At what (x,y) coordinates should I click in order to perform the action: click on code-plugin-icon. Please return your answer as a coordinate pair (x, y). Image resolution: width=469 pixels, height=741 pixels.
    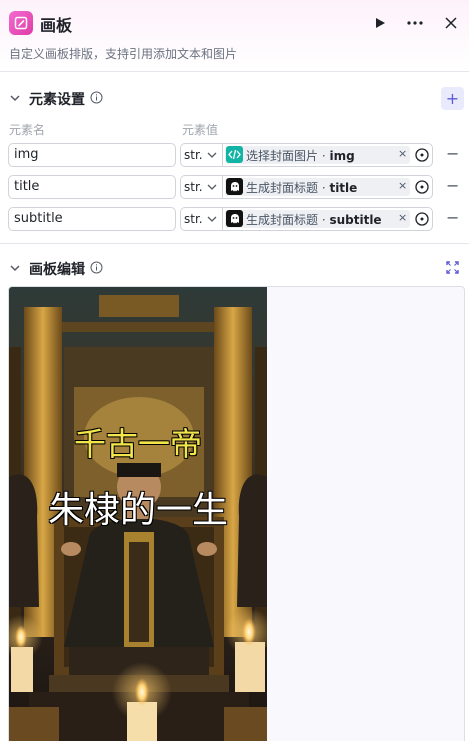
    Looking at the image, I should click on (234, 154).